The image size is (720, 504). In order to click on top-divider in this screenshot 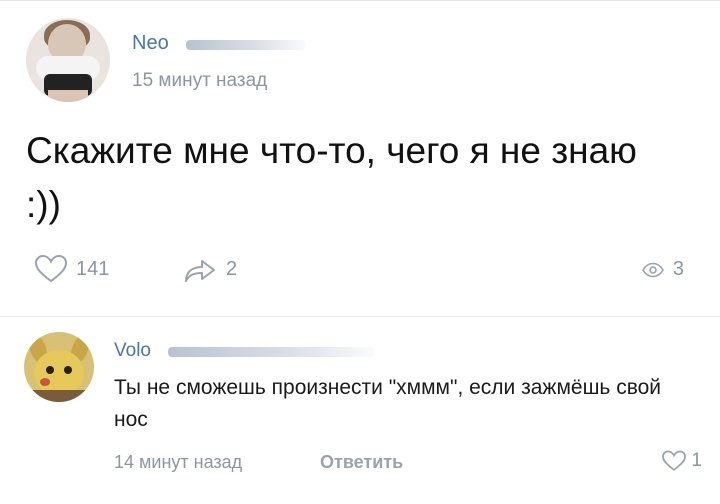, I will do `click(360, 0)`.